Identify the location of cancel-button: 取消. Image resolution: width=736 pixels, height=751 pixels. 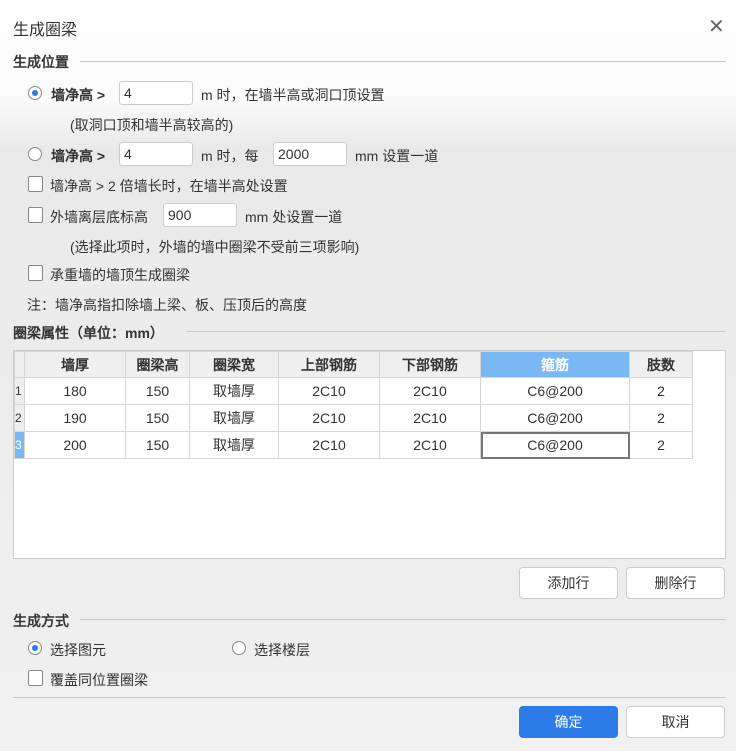
(675, 722).